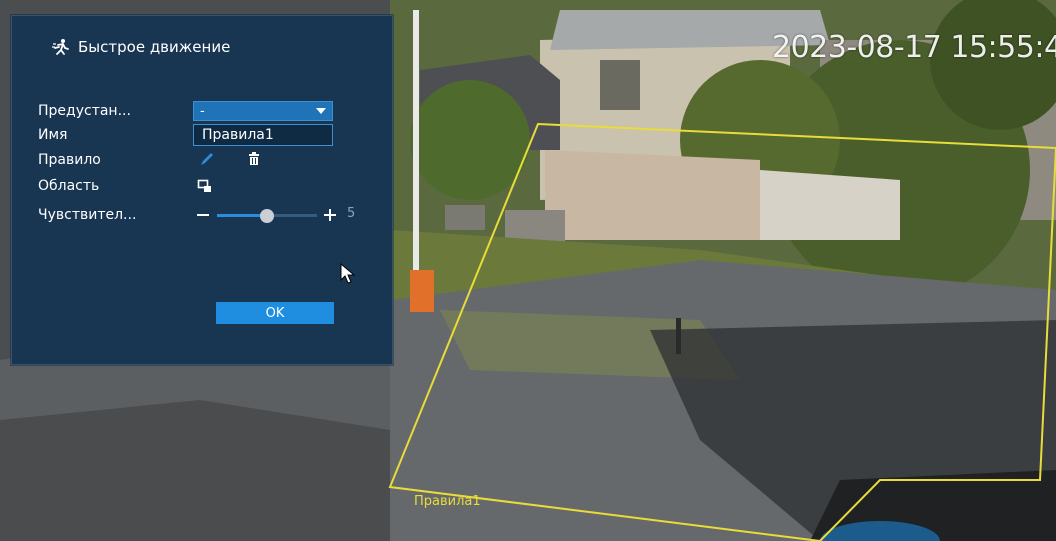 The height and width of the screenshot is (541, 1056). I want to click on rule-row: Правило, so click(113, 160).